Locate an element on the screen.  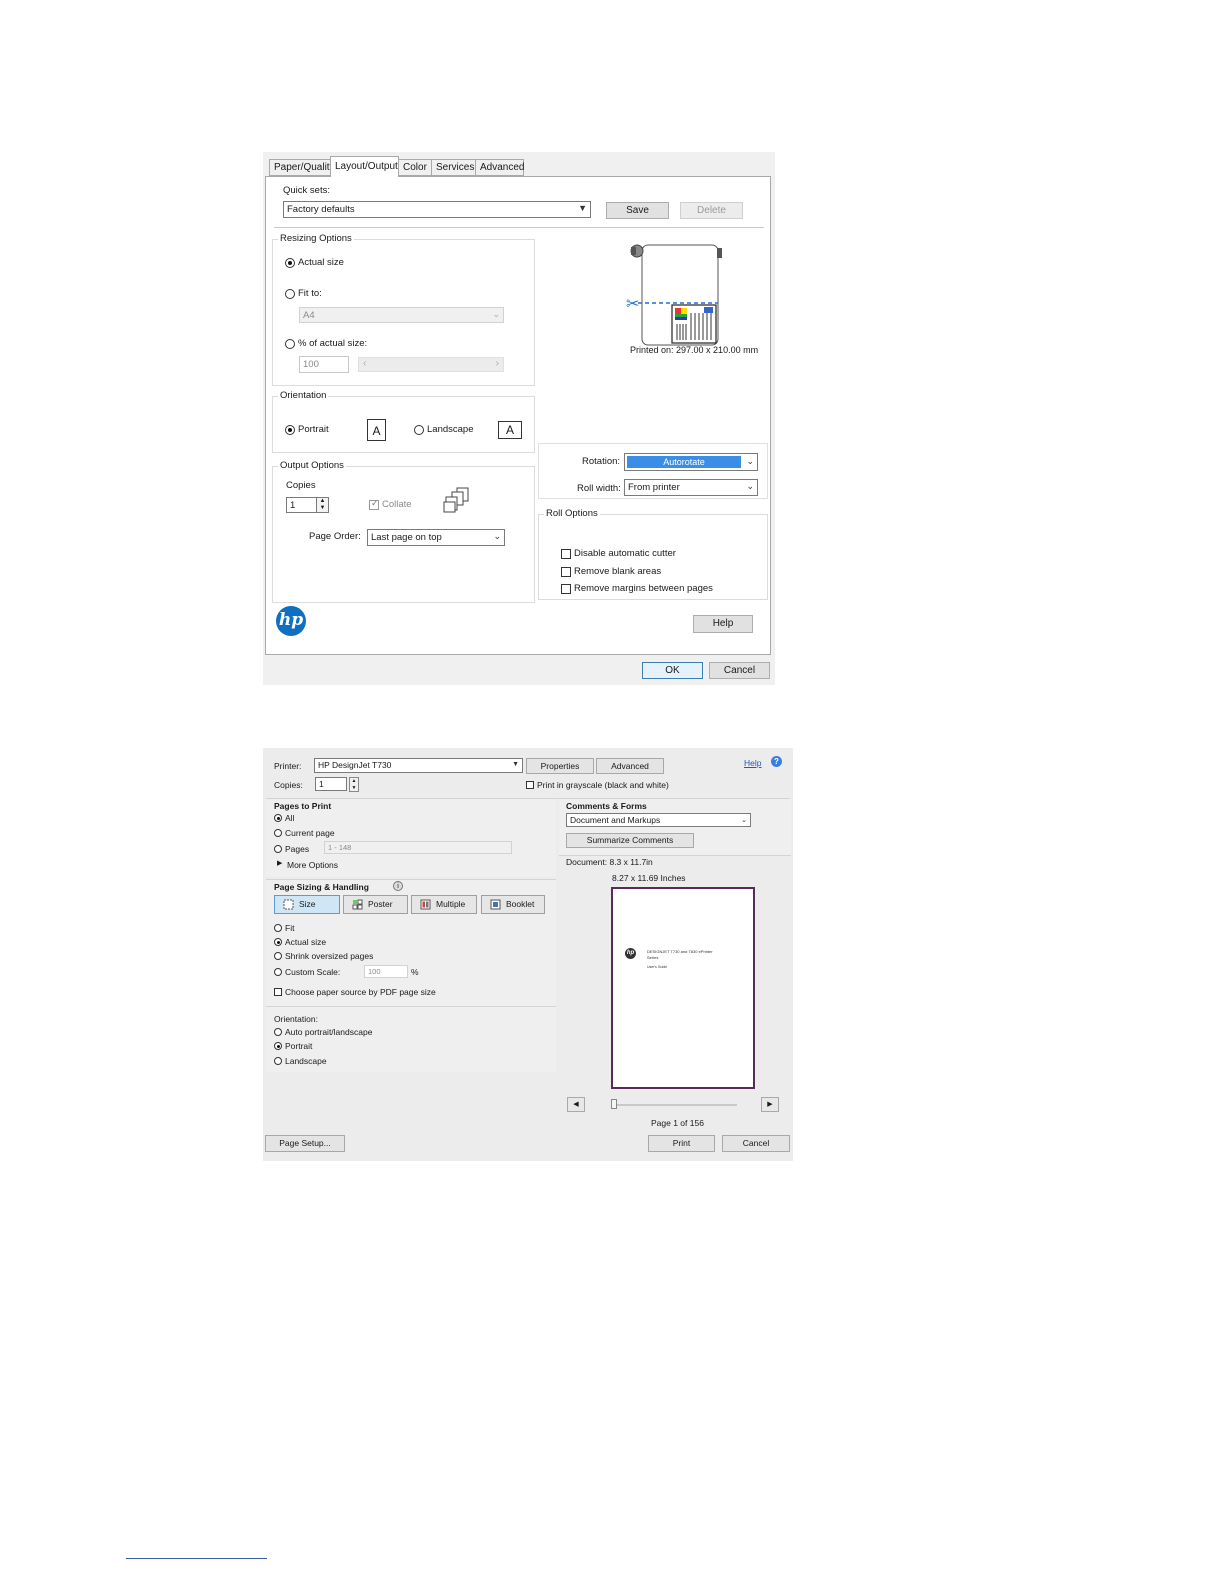
triangle-right-icon: ▶ is located at coordinates (279, 863).